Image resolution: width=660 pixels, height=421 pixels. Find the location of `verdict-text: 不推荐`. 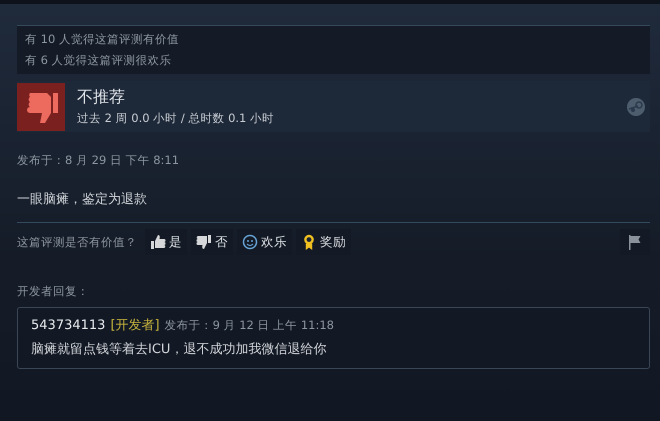

verdict-text: 不推荐 is located at coordinates (101, 97).